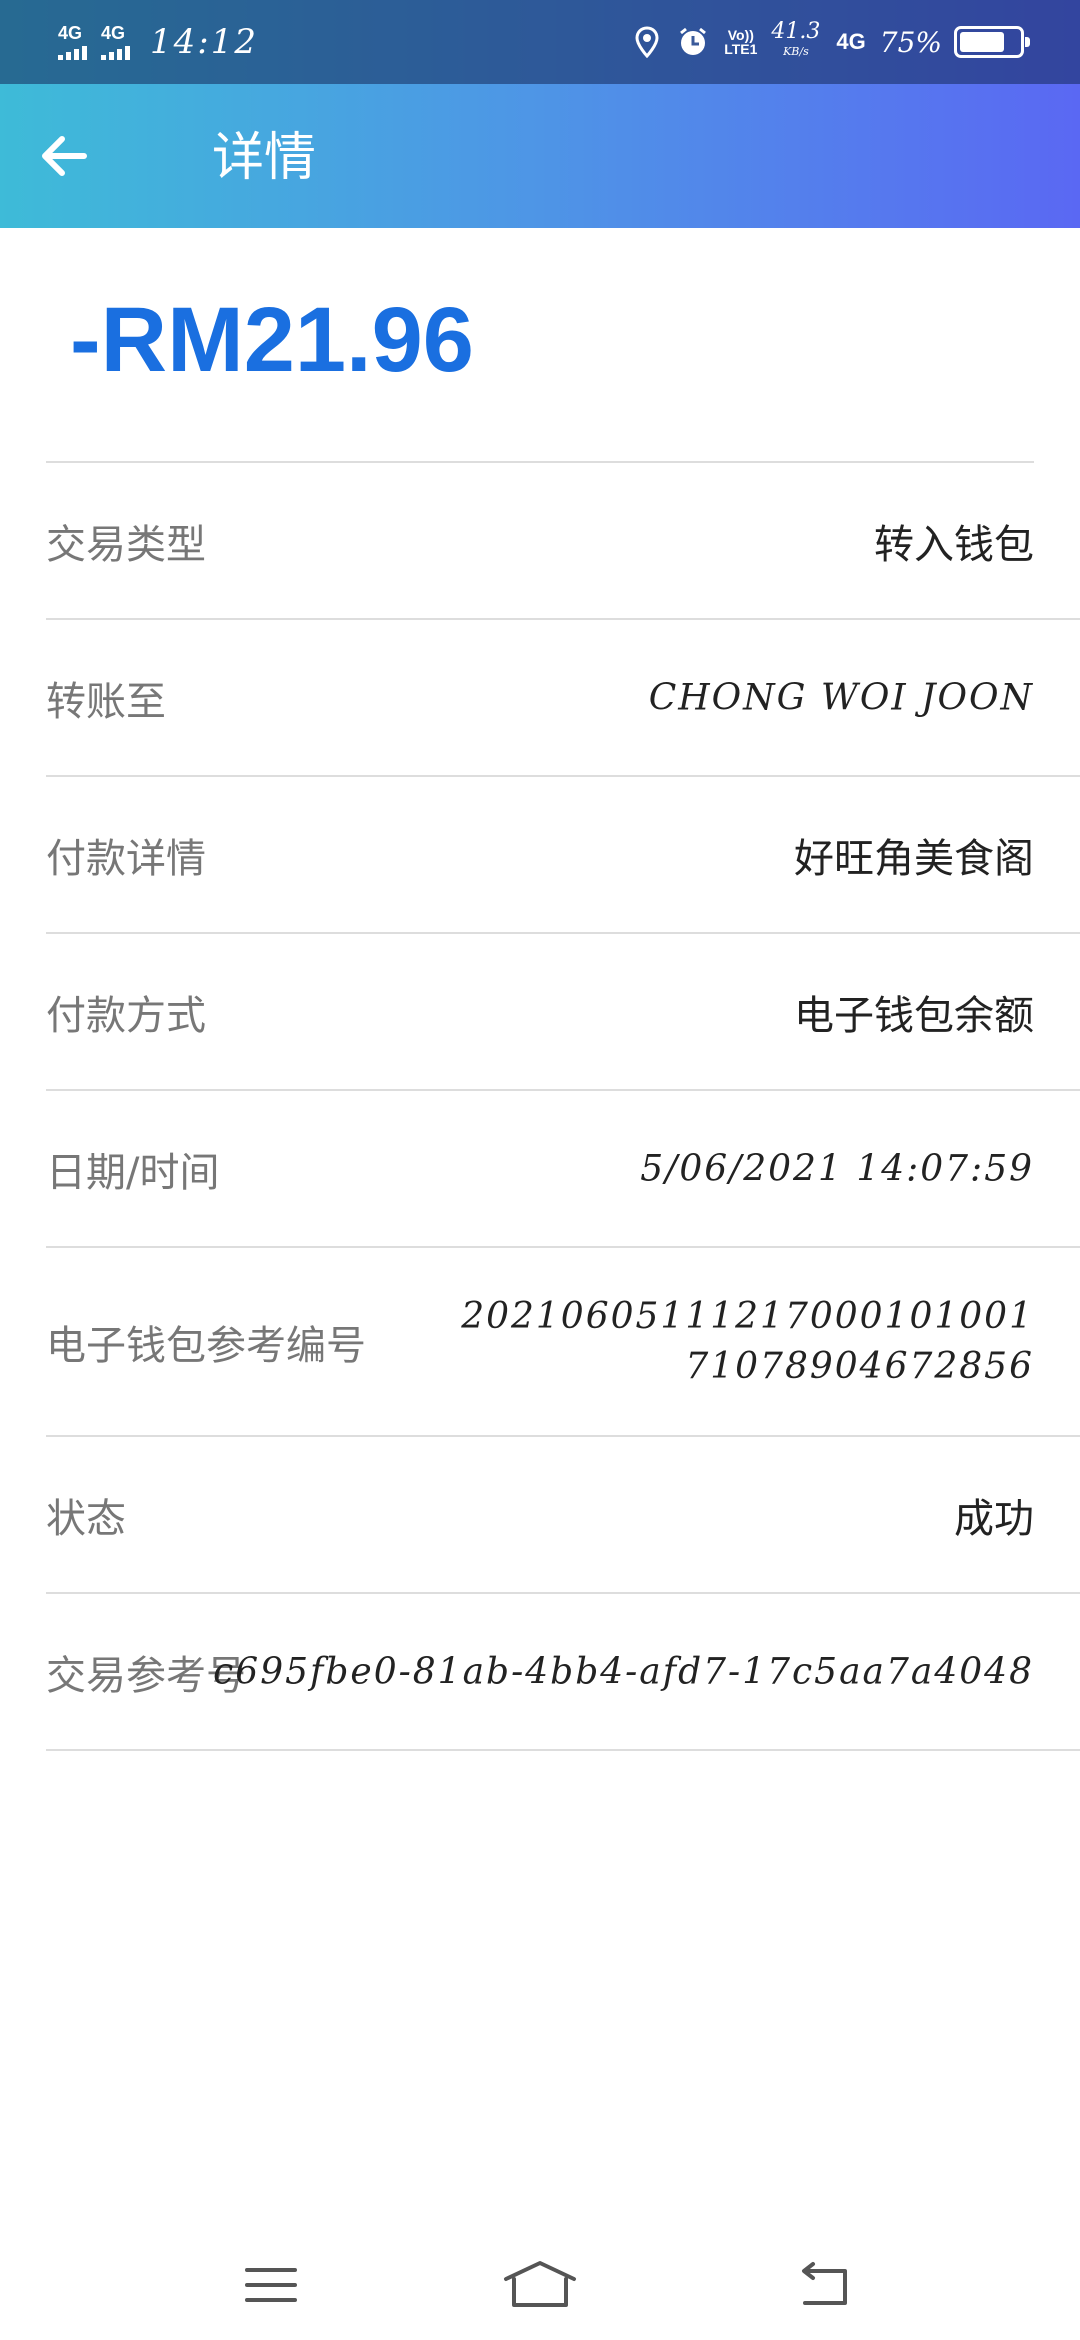 The height and width of the screenshot is (2340, 1080). I want to click on network-speed: 41.3 KB/s, so click(796, 39).